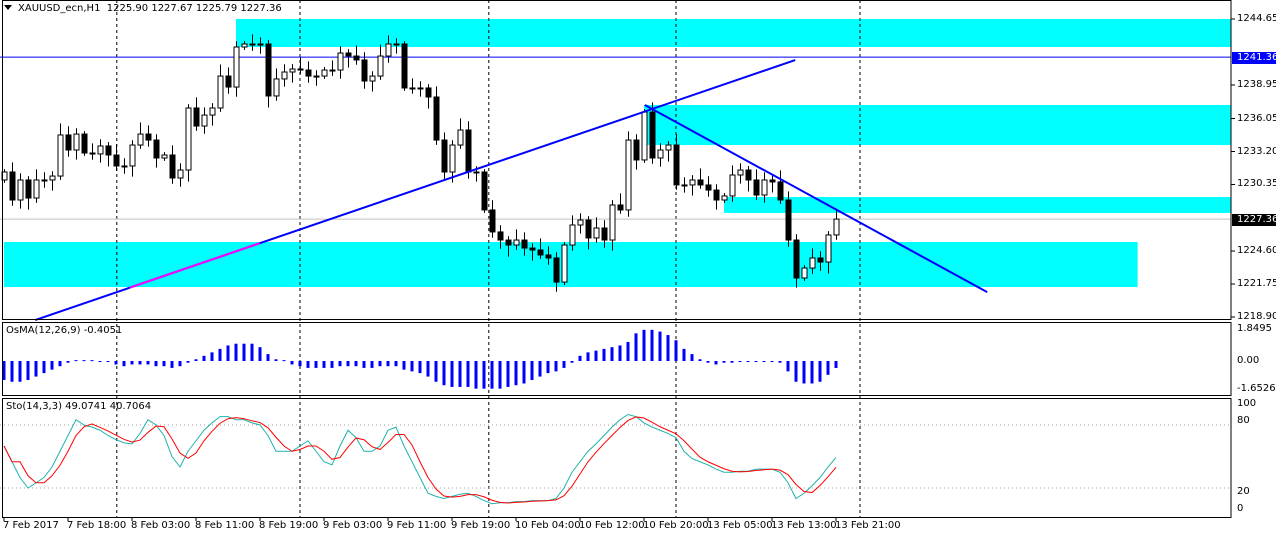 The height and width of the screenshot is (537, 1276). I want to click on stoch-axis-100: 100, so click(1247, 403).